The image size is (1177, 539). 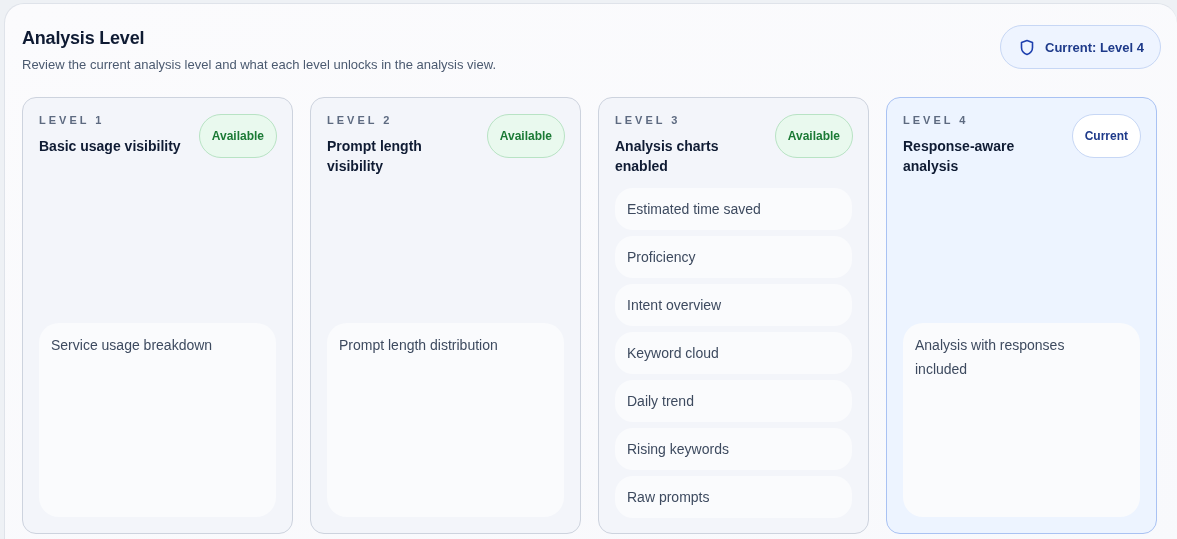 What do you see at coordinates (936, 120) in the screenshot?
I see `level-number: LEVEL 4` at bounding box center [936, 120].